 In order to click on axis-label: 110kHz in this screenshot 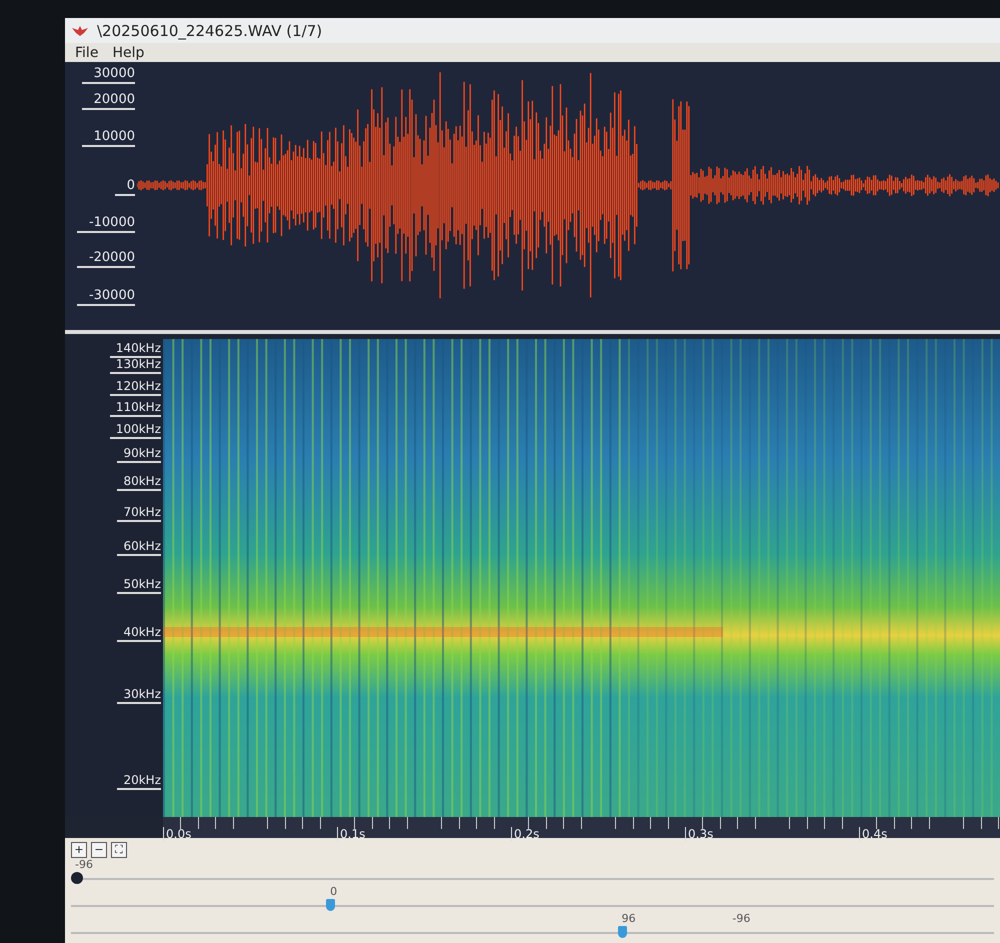, I will do `click(135, 409)`.